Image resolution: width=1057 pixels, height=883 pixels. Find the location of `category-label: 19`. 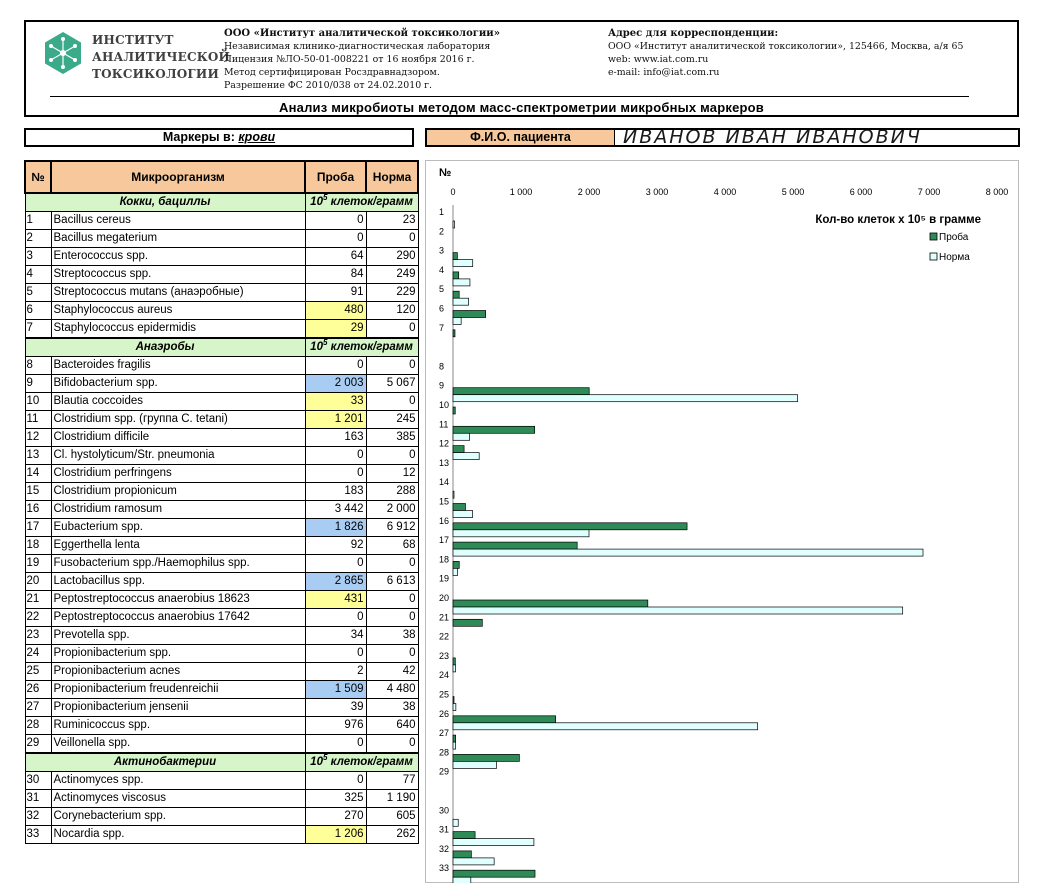

category-label: 19 is located at coordinates (444, 579).